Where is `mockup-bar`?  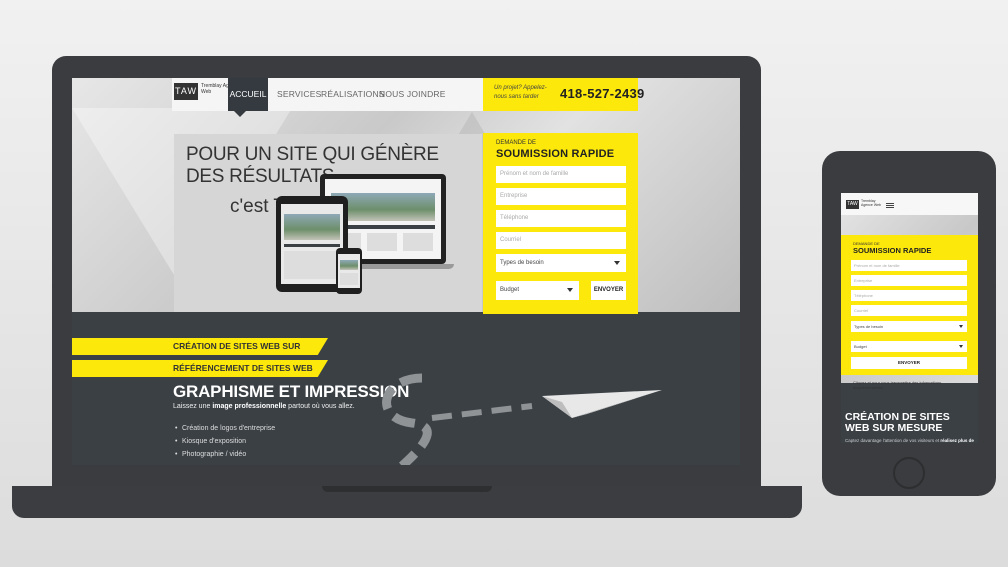 mockup-bar is located at coordinates (312, 245).